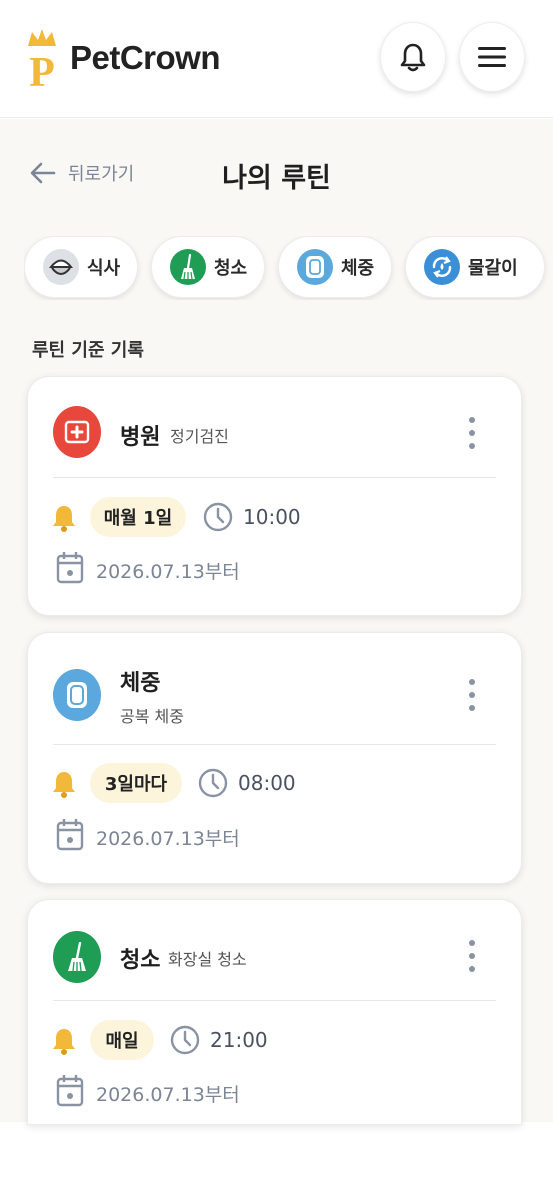  Describe the element at coordinates (207, 959) in the screenshot. I see `routine-subtitle: 화장실 청소` at that location.